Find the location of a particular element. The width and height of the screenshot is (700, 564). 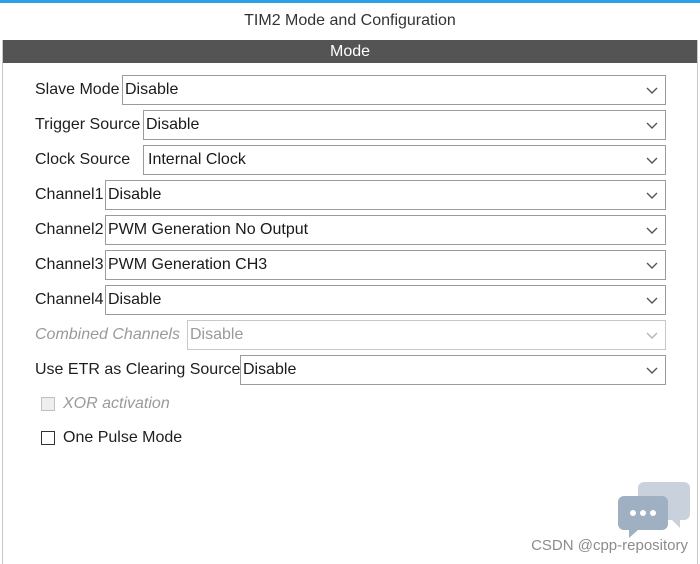

channel4-select: Disable is located at coordinates (385, 300).